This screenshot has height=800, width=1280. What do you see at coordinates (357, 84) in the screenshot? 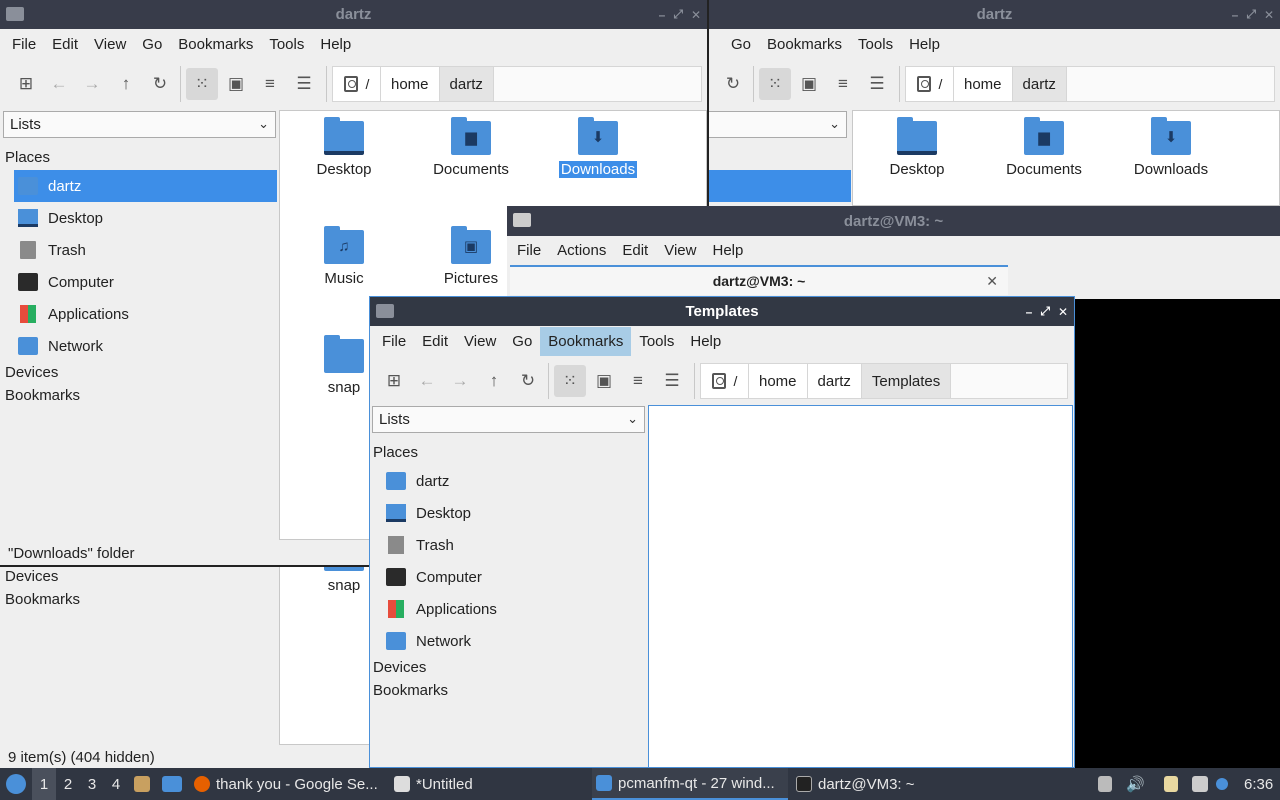
I see `path-root-button: /` at bounding box center [357, 84].